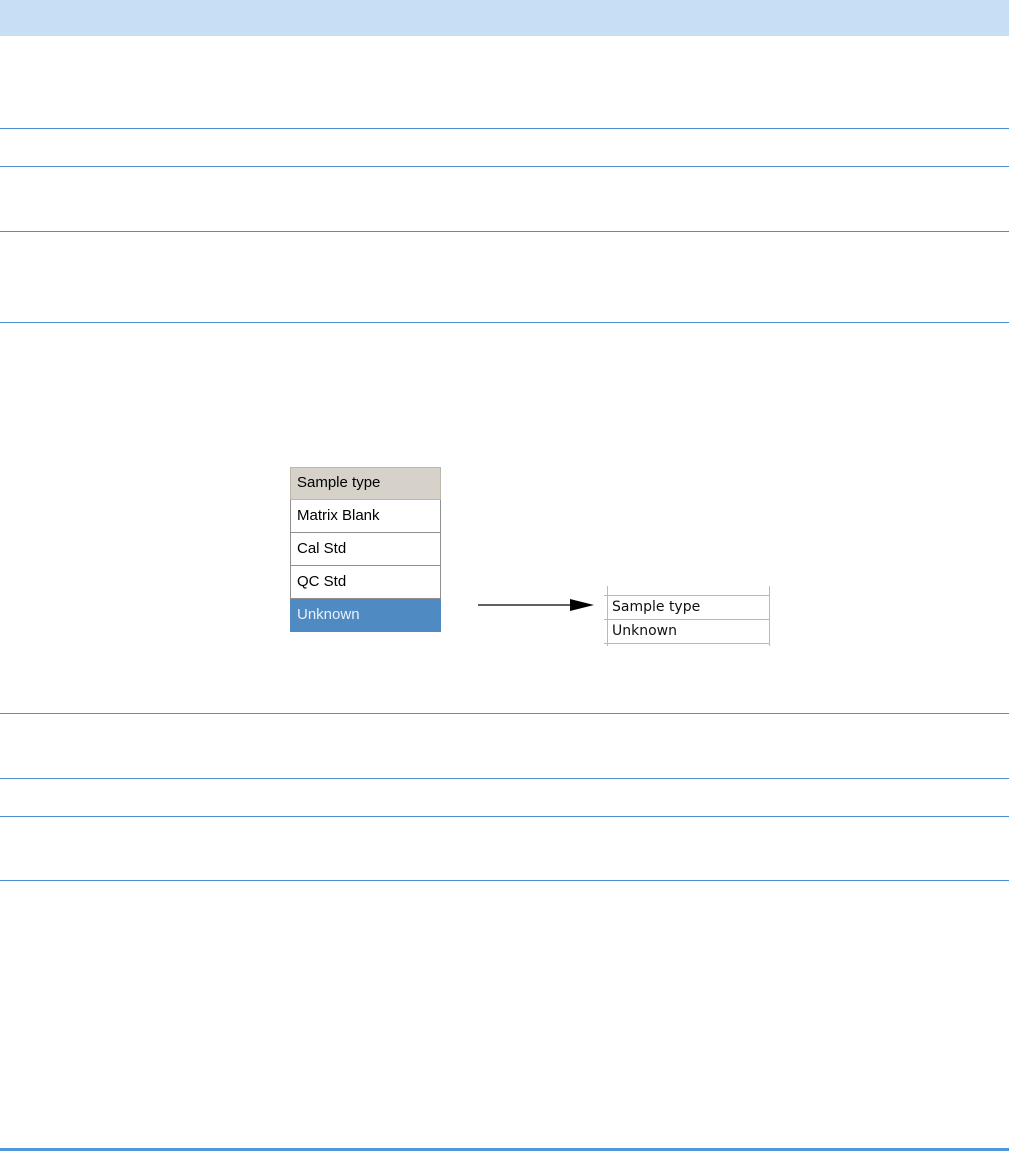  Describe the element at coordinates (656, 607) in the screenshot. I see `sheet-header-cell: Sample type` at that location.